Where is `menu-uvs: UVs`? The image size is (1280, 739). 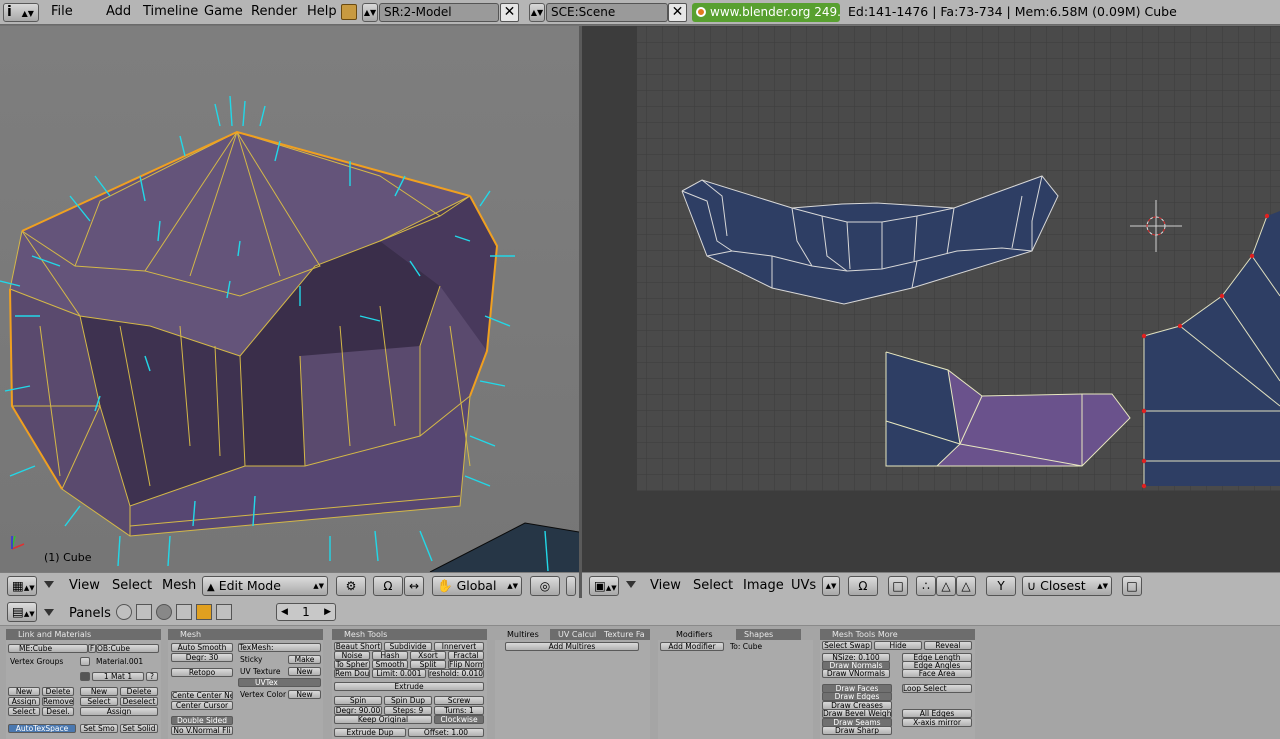
menu-uvs: UVs is located at coordinates (803, 586).